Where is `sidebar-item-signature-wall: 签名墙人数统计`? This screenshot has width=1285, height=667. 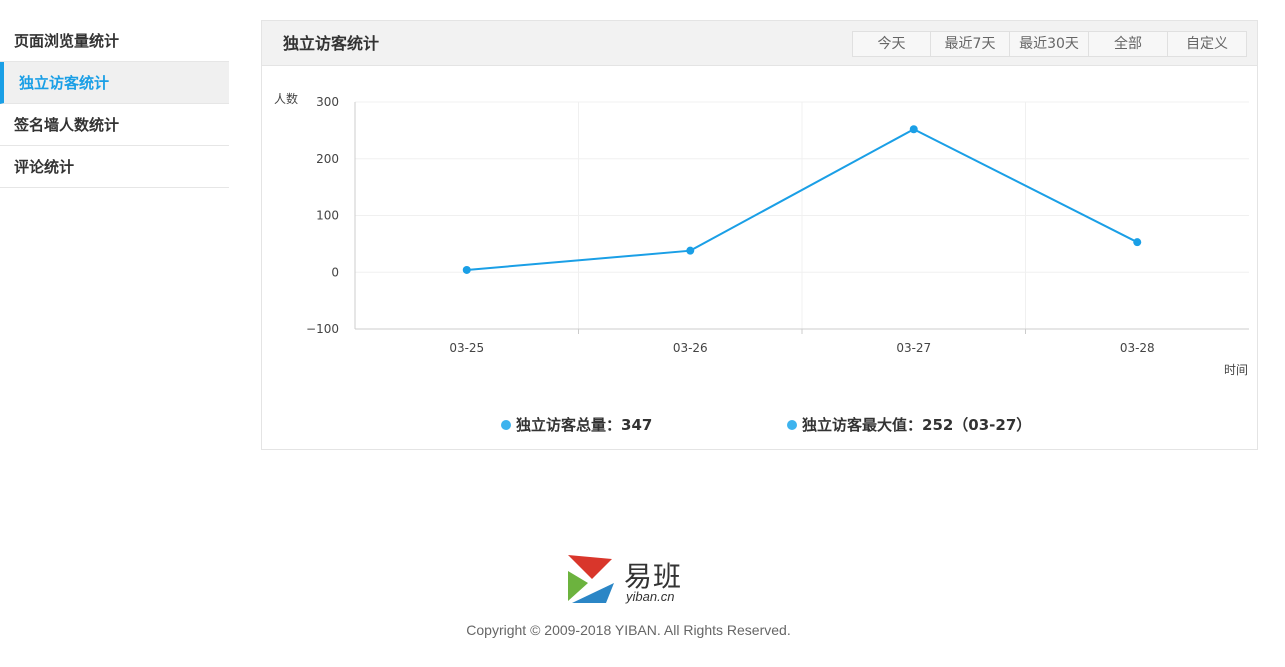 sidebar-item-signature-wall: 签名墙人数统计 is located at coordinates (114, 125).